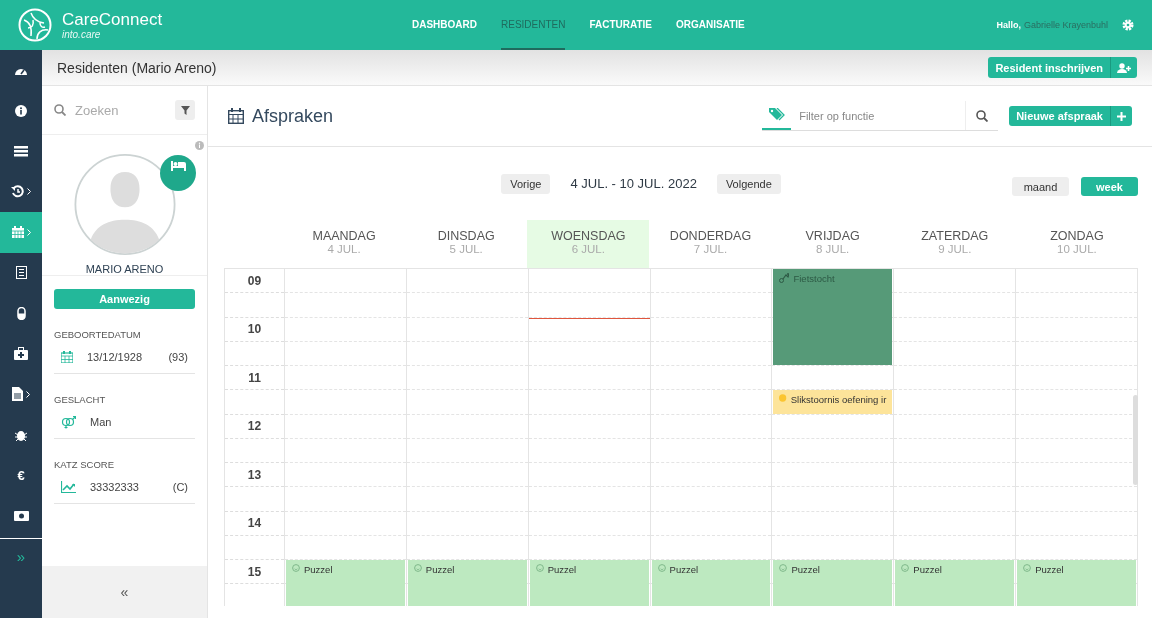  What do you see at coordinates (17, 192) in the screenshot?
I see `history-icon` at bounding box center [17, 192].